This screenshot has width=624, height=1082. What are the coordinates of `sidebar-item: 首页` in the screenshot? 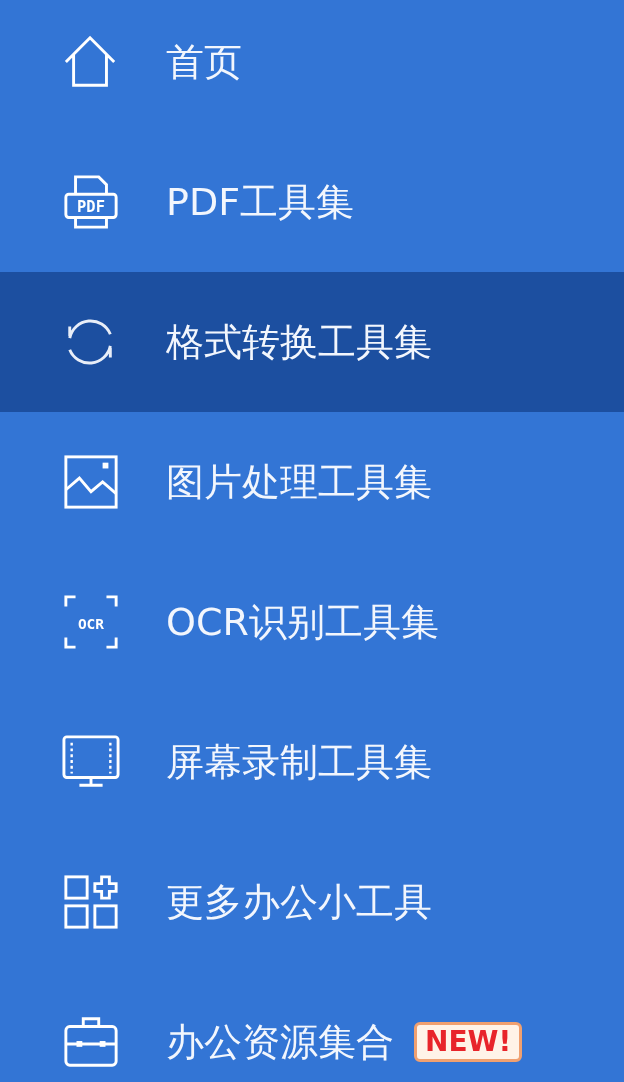 It's located at (312, 66).